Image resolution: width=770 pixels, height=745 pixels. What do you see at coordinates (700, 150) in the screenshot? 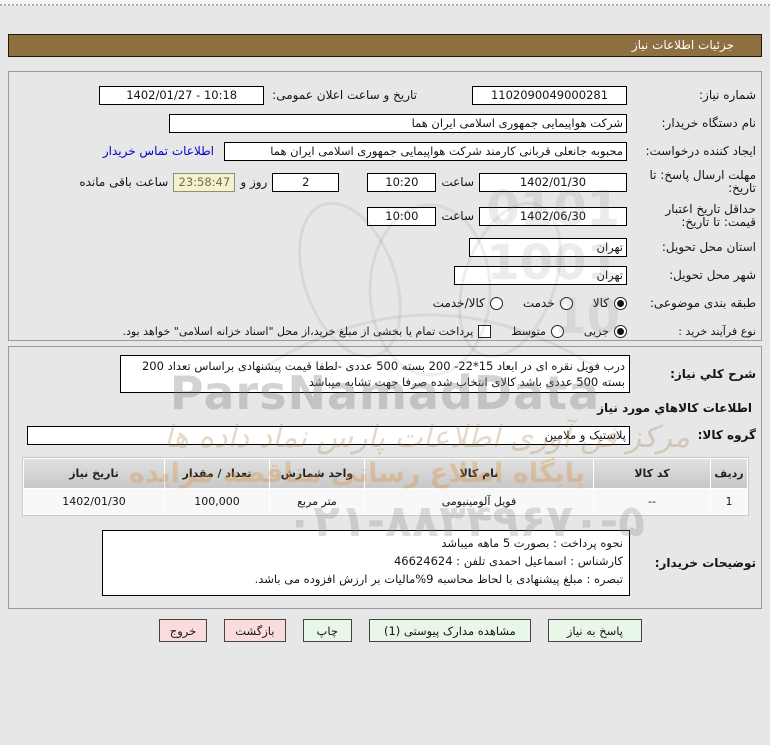
I see `request-creator-label: ایجاد کننده درخواست:` at bounding box center [700, 150].